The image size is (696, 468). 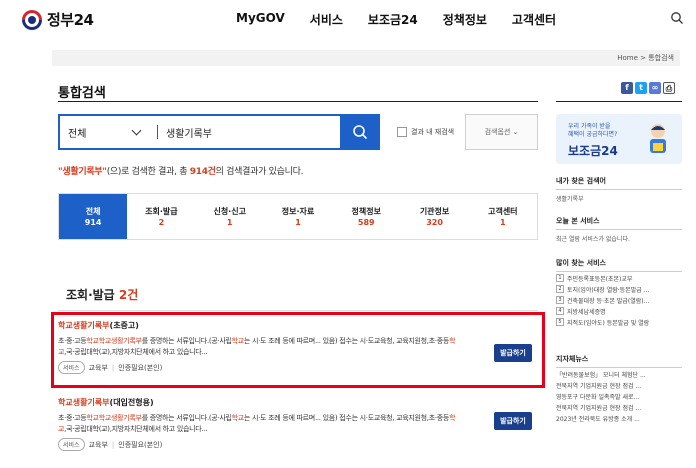 I want to click on result-org: 교육부, so click(x=98, y=444).